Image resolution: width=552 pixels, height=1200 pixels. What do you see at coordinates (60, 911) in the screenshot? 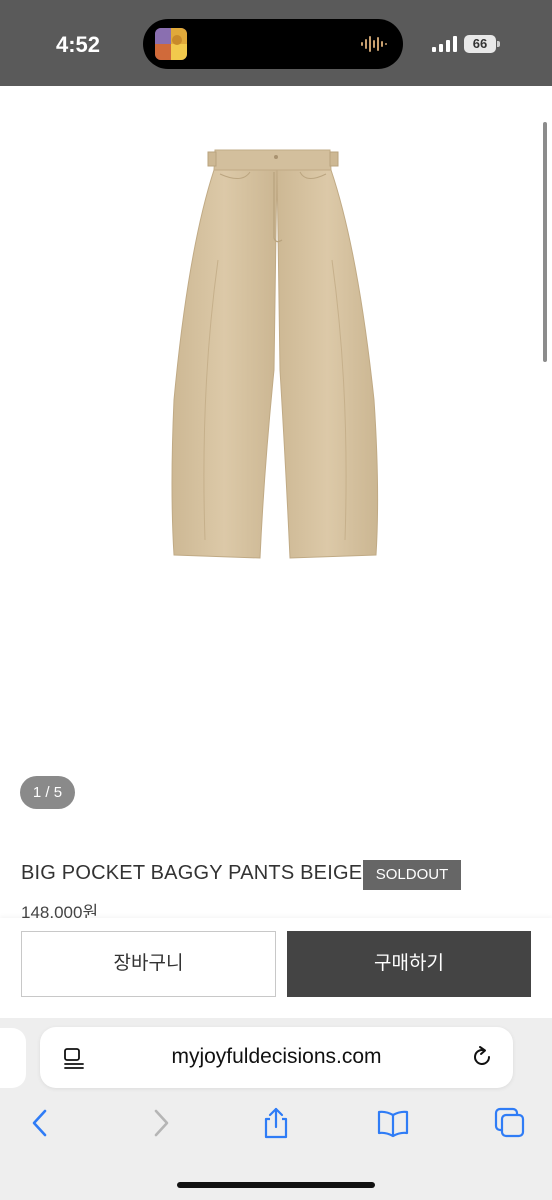
I see `product-price: 148,000원` at bounding box center [60, 911].